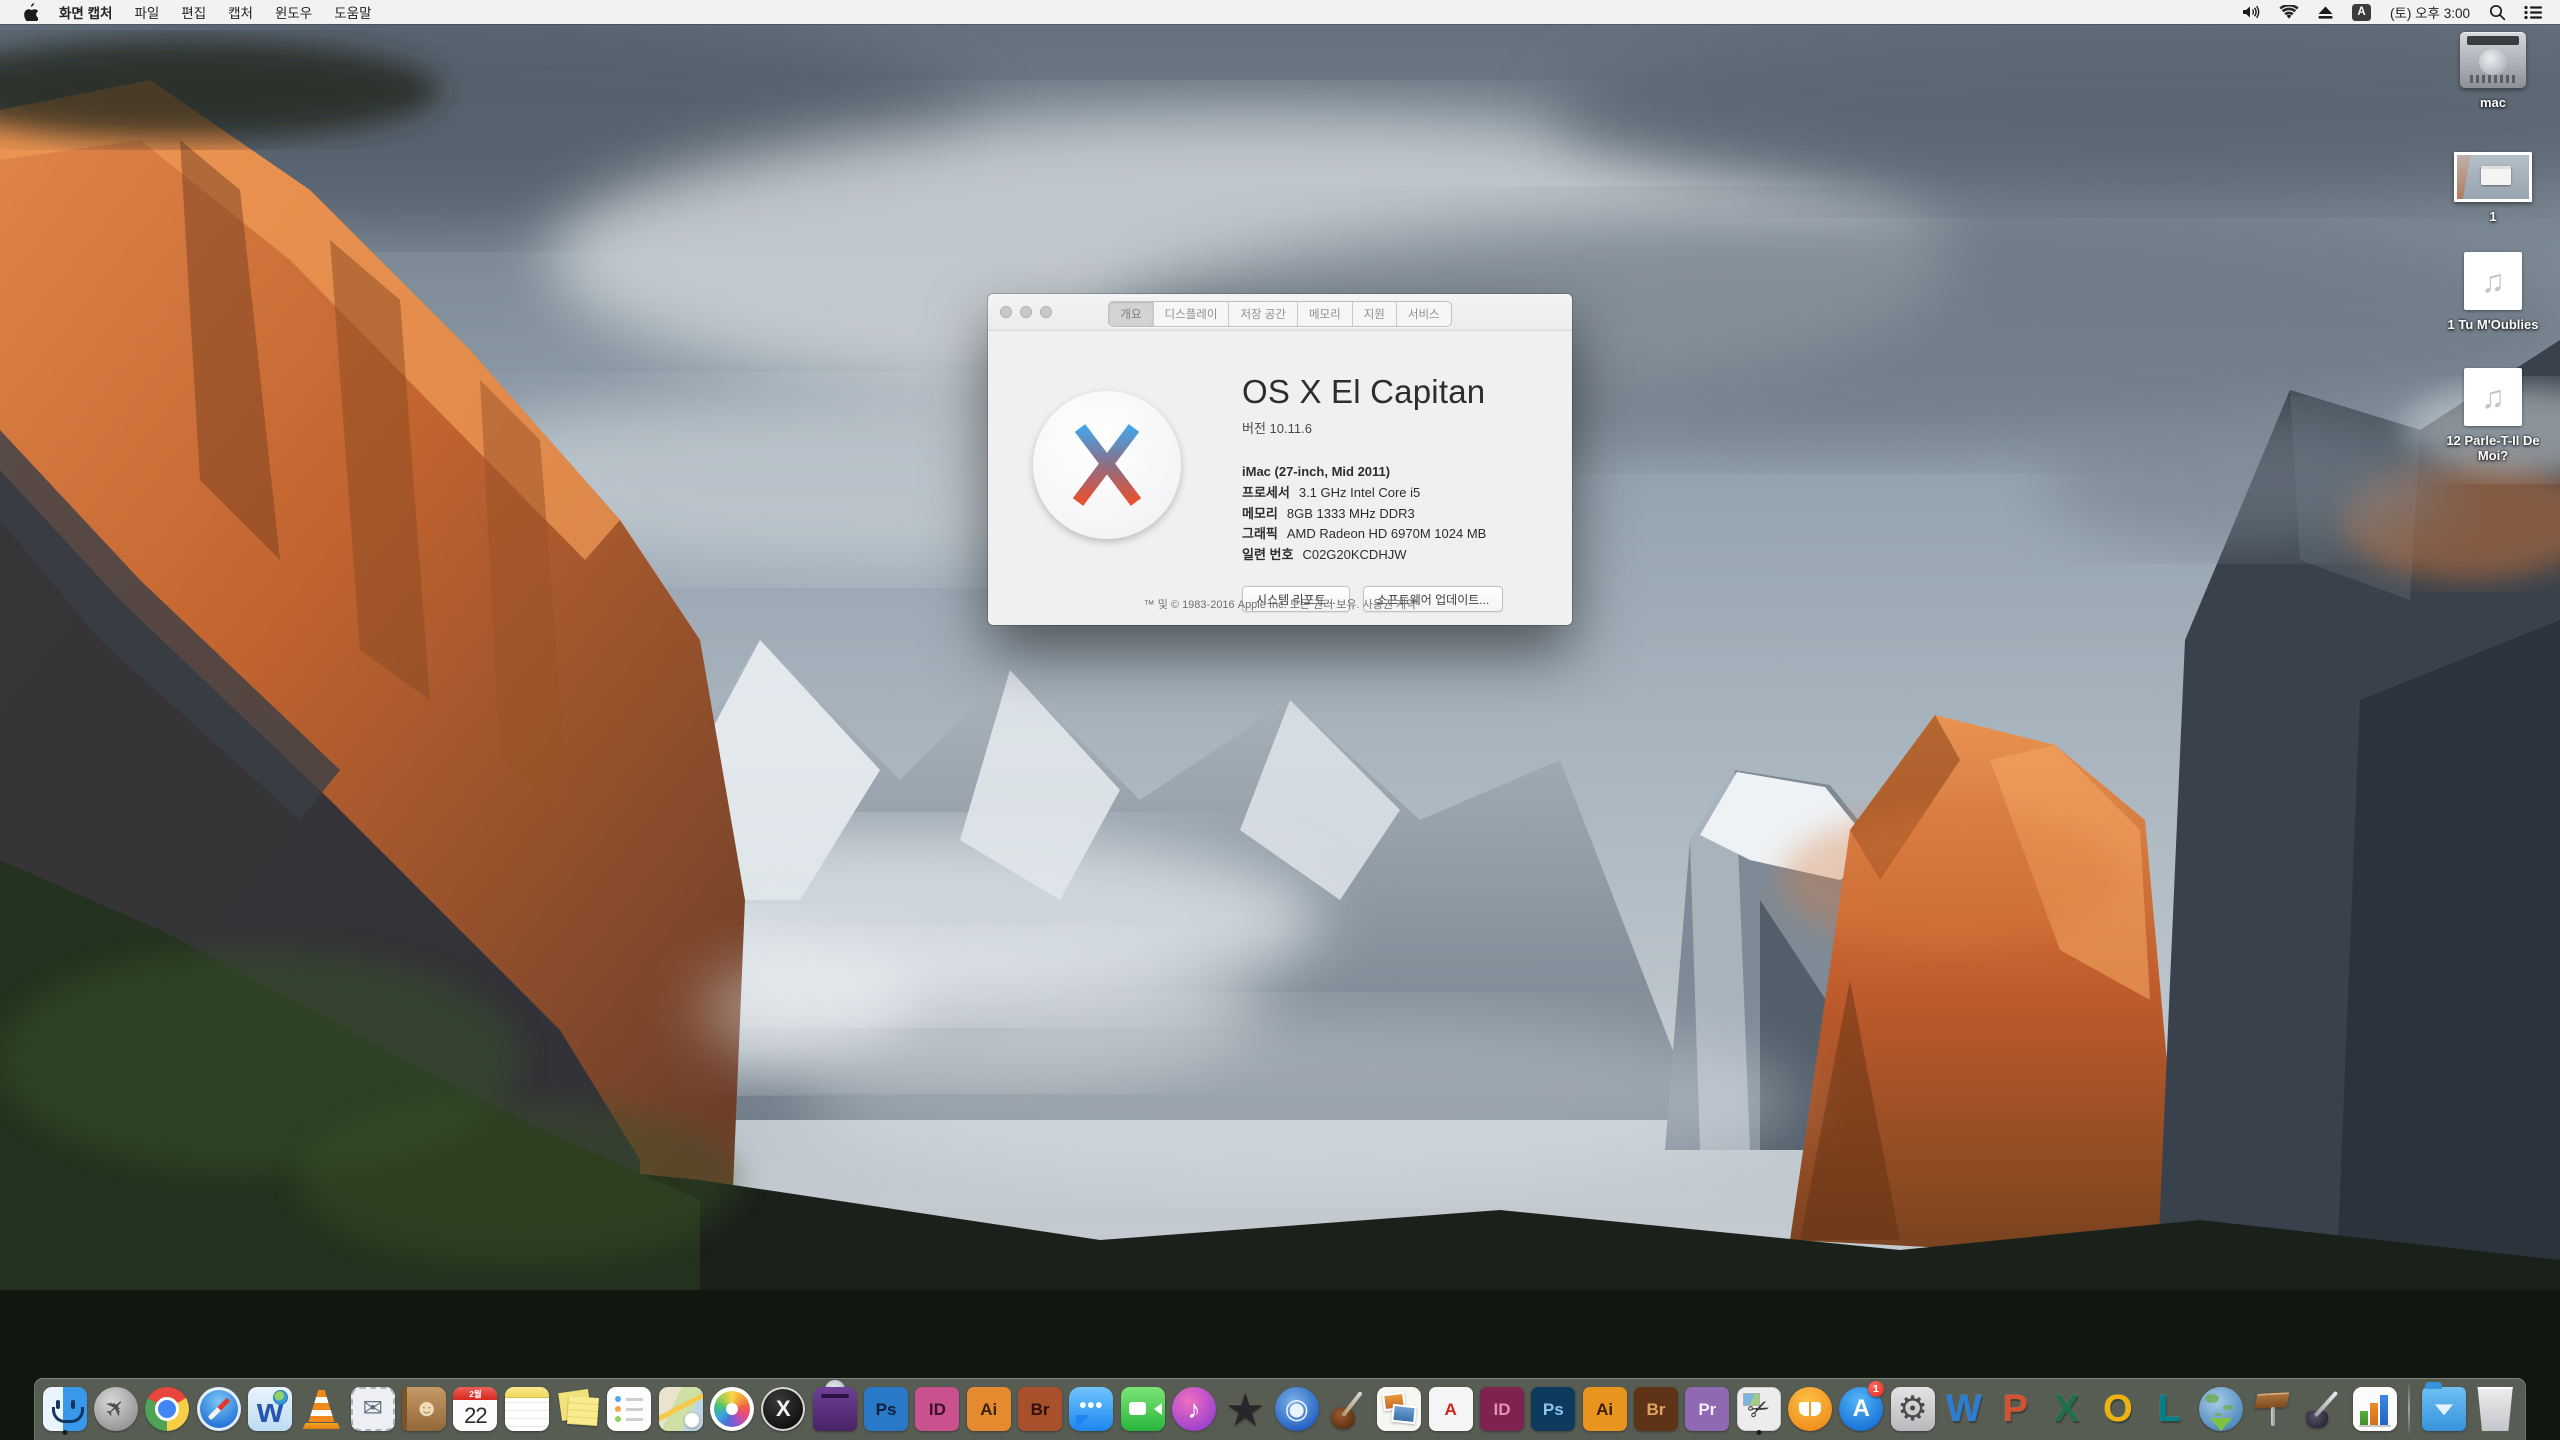  What do you see at coordinates (2325, 12) in the screenshot?
I see `eject-icon` at bounding box center [2325, 12].